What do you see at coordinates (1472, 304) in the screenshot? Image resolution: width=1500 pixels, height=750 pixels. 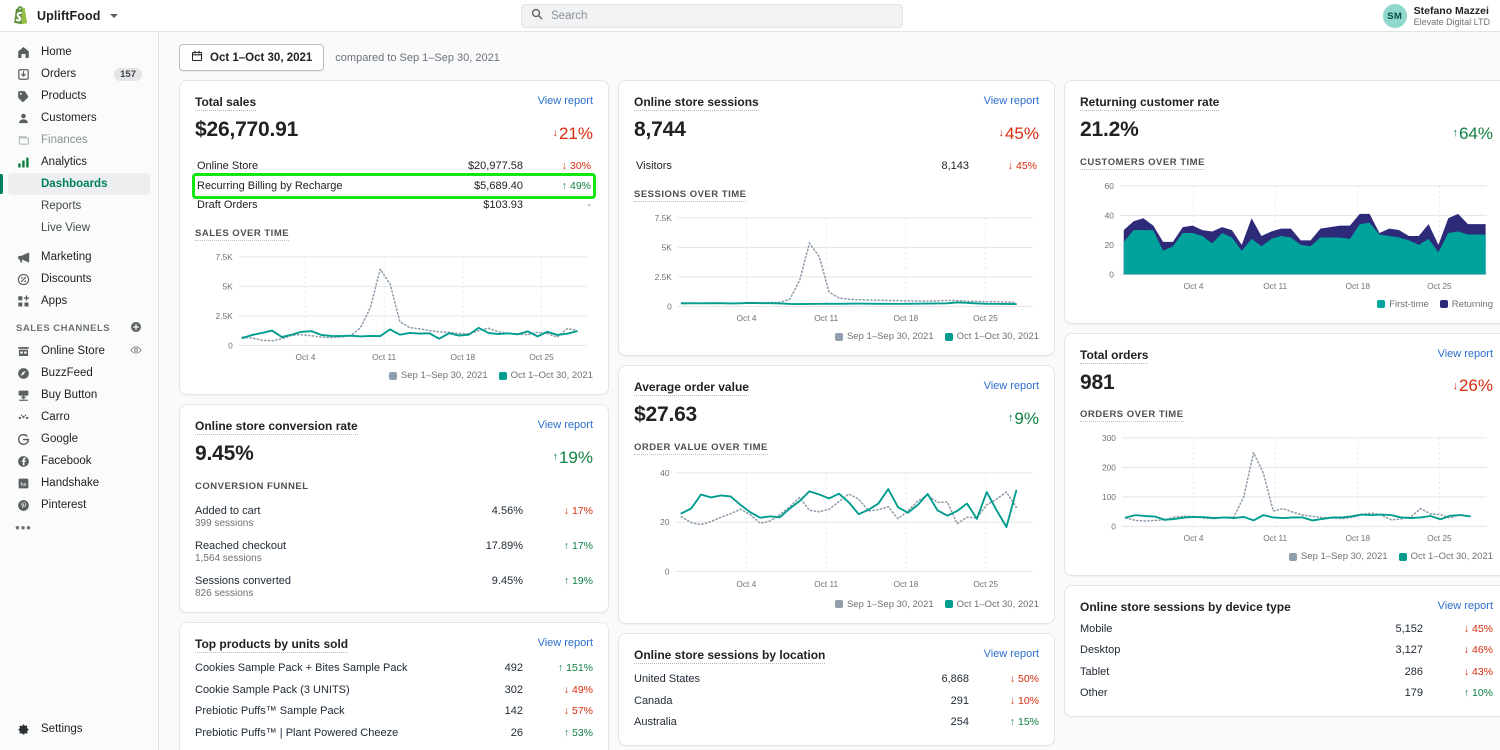 I see `legend-label: Returning` at bounding box center [1472, 304].